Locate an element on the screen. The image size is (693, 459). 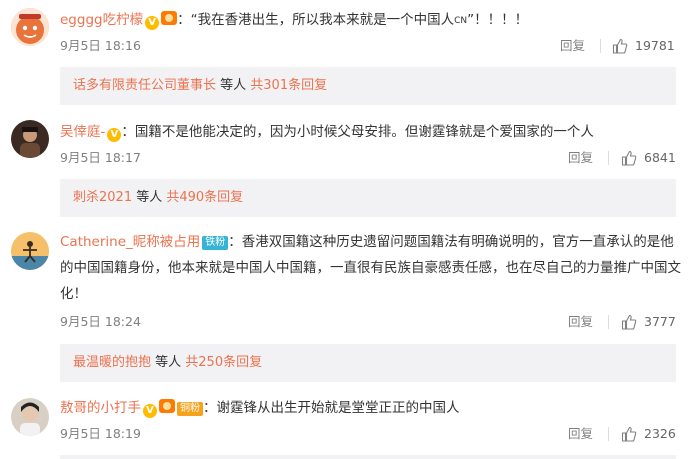
comment-meta: 9月5日 18:16 回复 19781 is located at coordinates (371, 46).